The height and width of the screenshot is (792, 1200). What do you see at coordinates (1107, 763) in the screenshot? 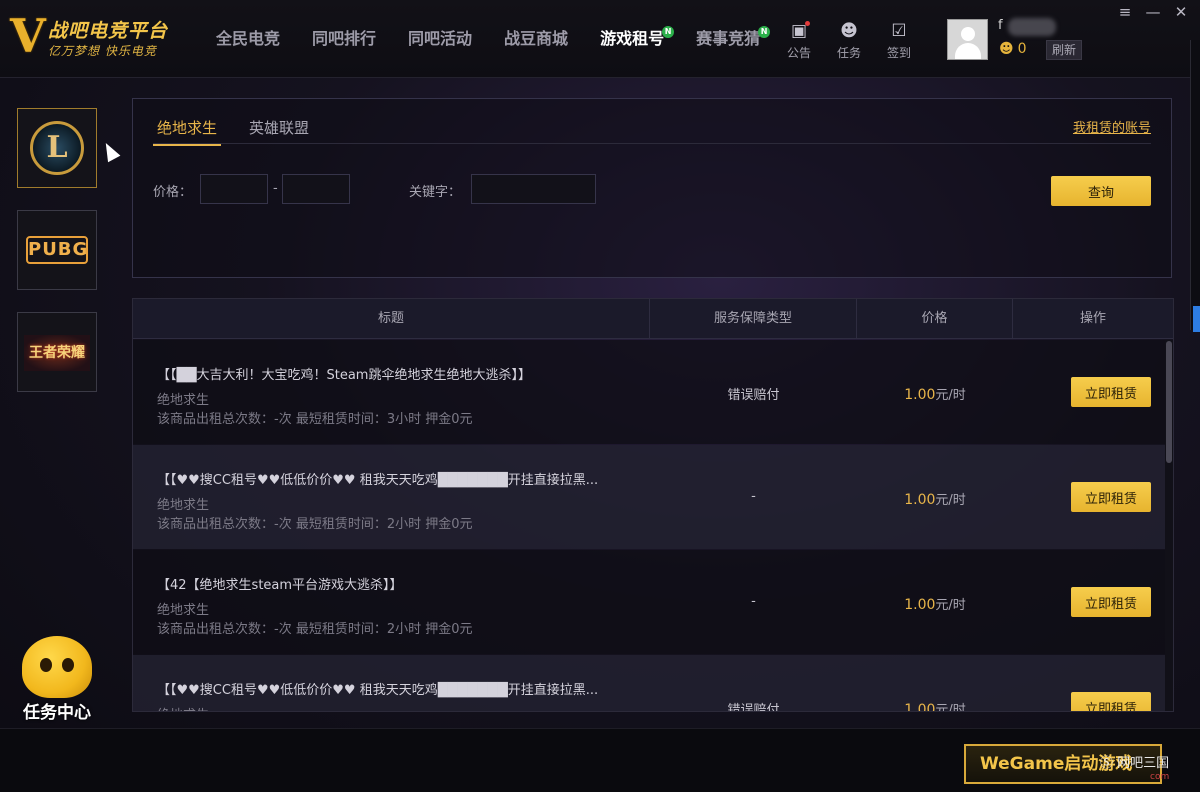
I see `watermark-logo-icon: Ⓢ` at bounding box center [1107, 763].